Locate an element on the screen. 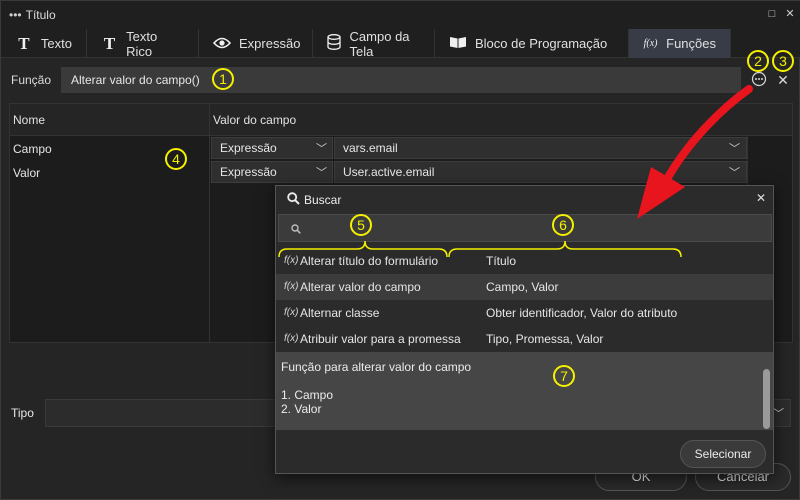 Image resolution: width=800 pixels, height=500 pixels. tab-campo-da-tela: Campo da Tela is located at coordinates (374, 43).